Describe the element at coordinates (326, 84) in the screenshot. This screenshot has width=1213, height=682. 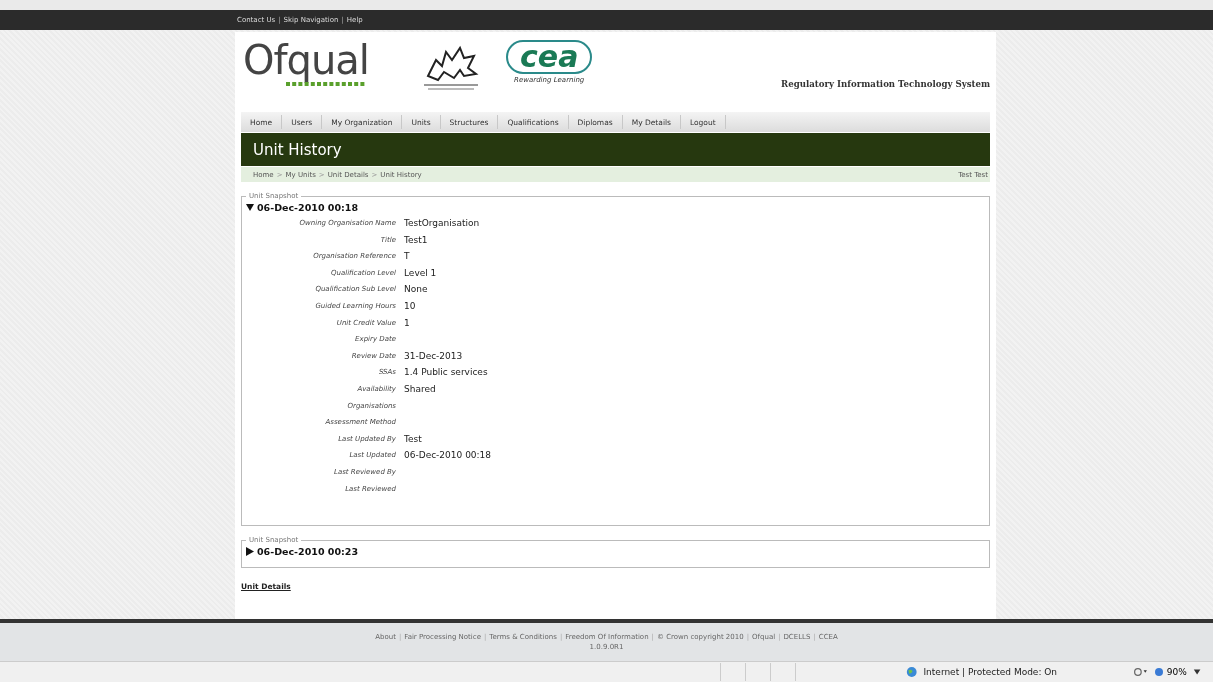
I see `dots-icon` at that location.